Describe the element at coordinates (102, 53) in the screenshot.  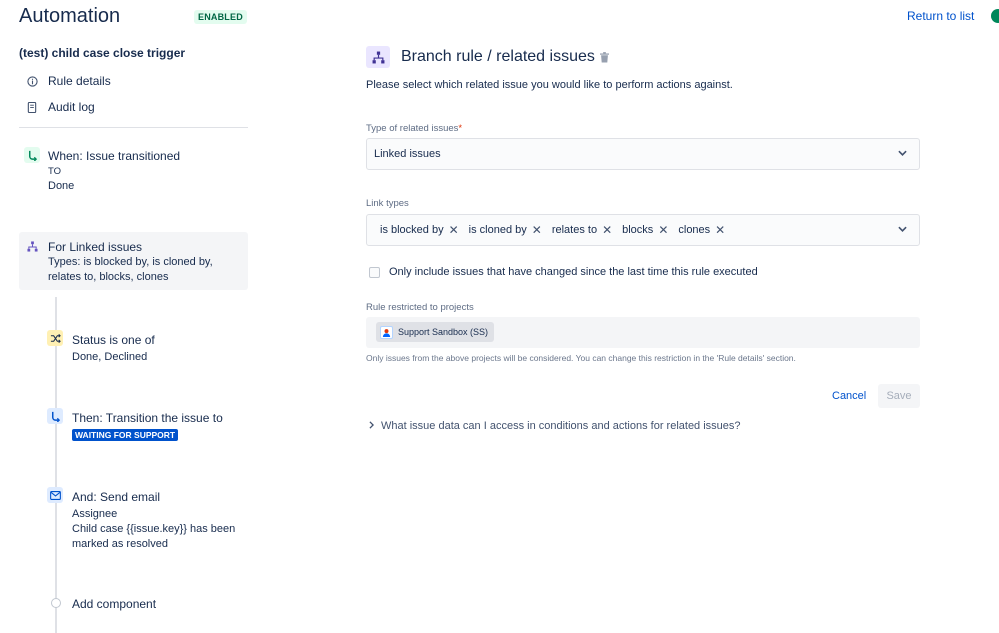
I see `rule-name: (test) child case close trigger` at that location.